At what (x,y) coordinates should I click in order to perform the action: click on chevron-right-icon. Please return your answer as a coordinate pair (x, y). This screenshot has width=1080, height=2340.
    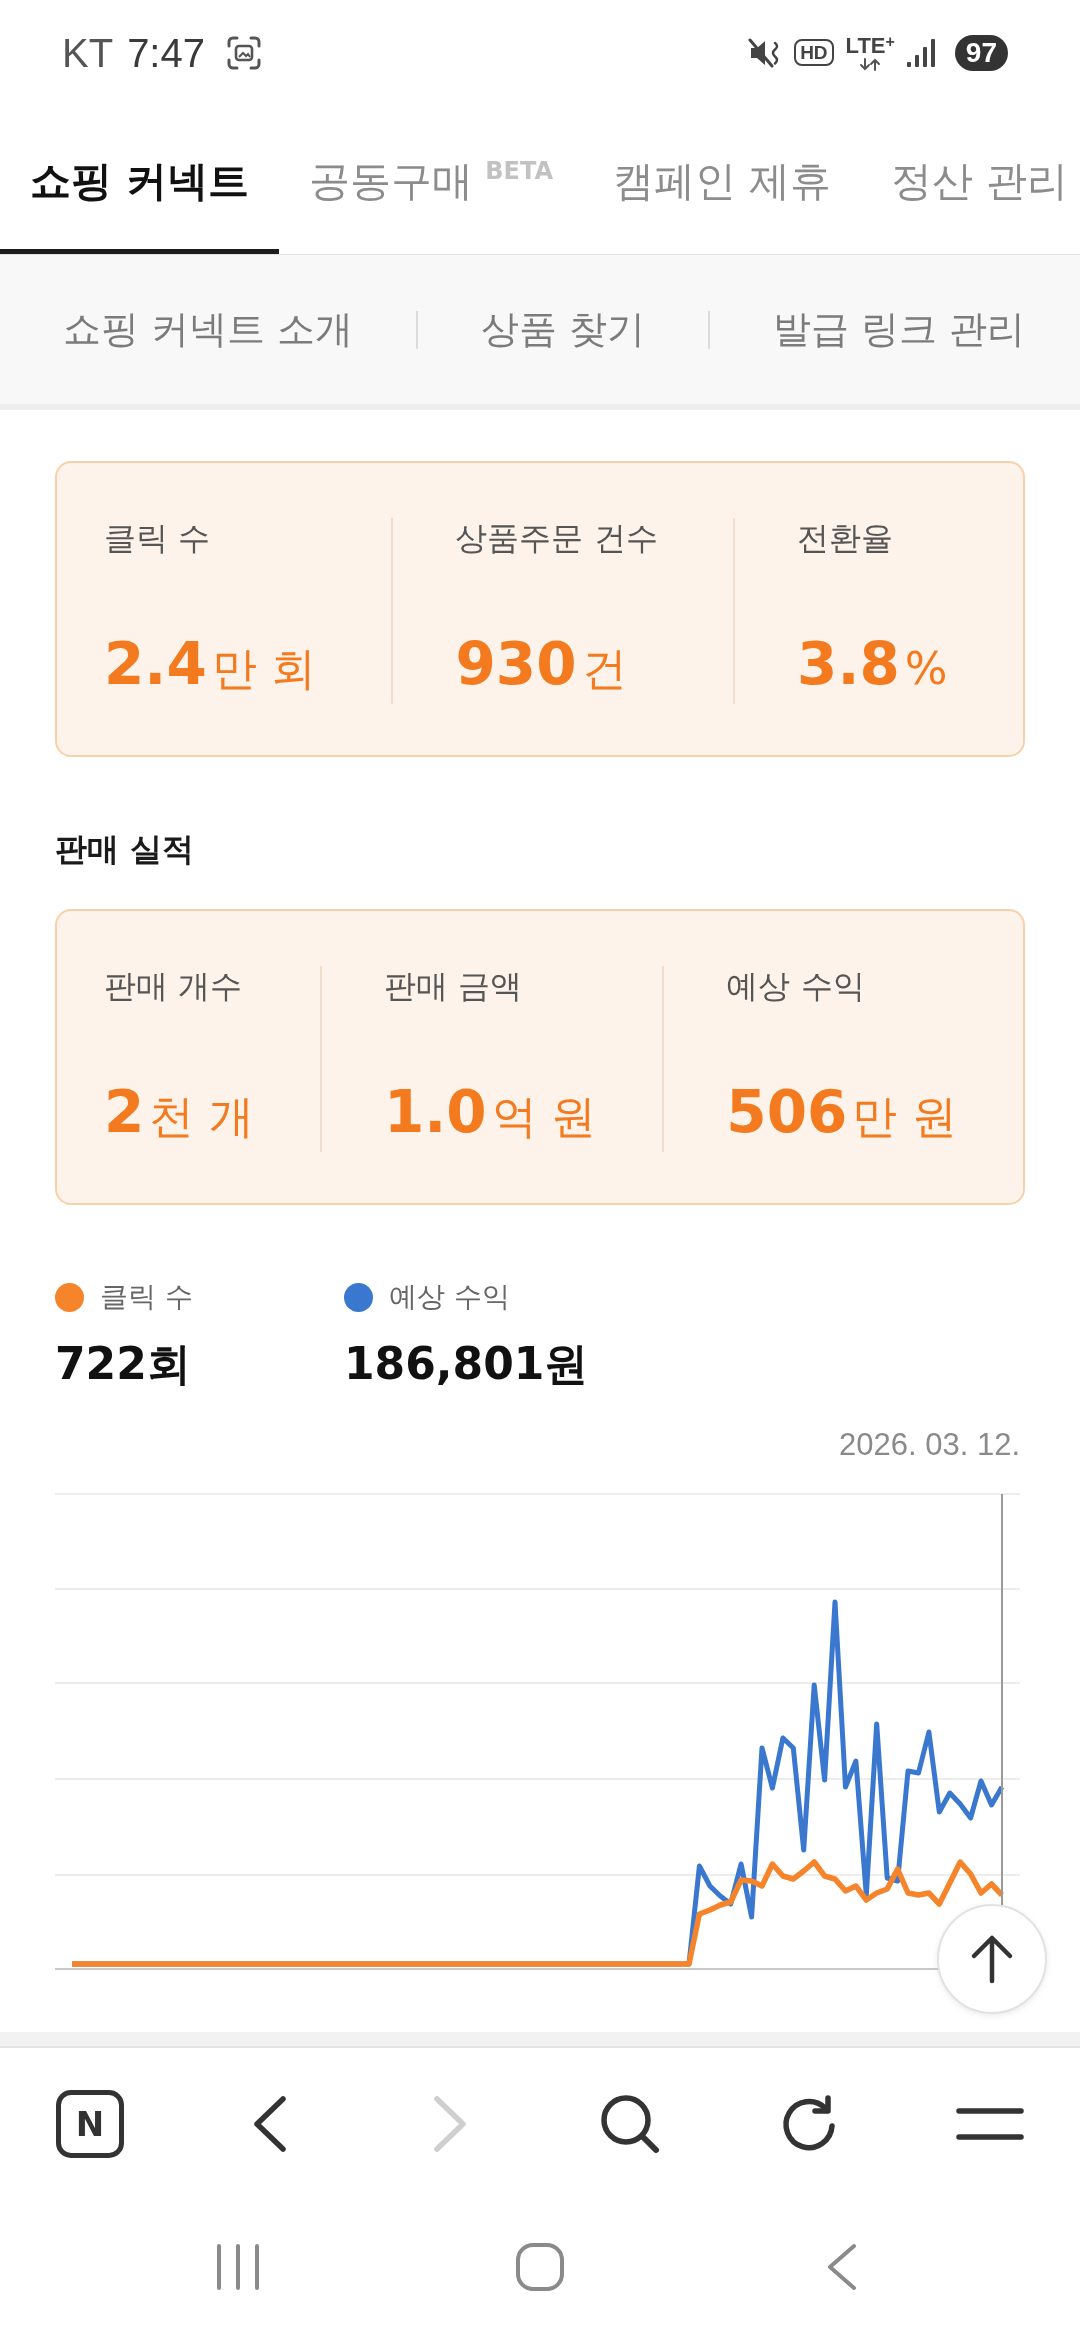
    Looking at the image, I should click on (450, 2124).